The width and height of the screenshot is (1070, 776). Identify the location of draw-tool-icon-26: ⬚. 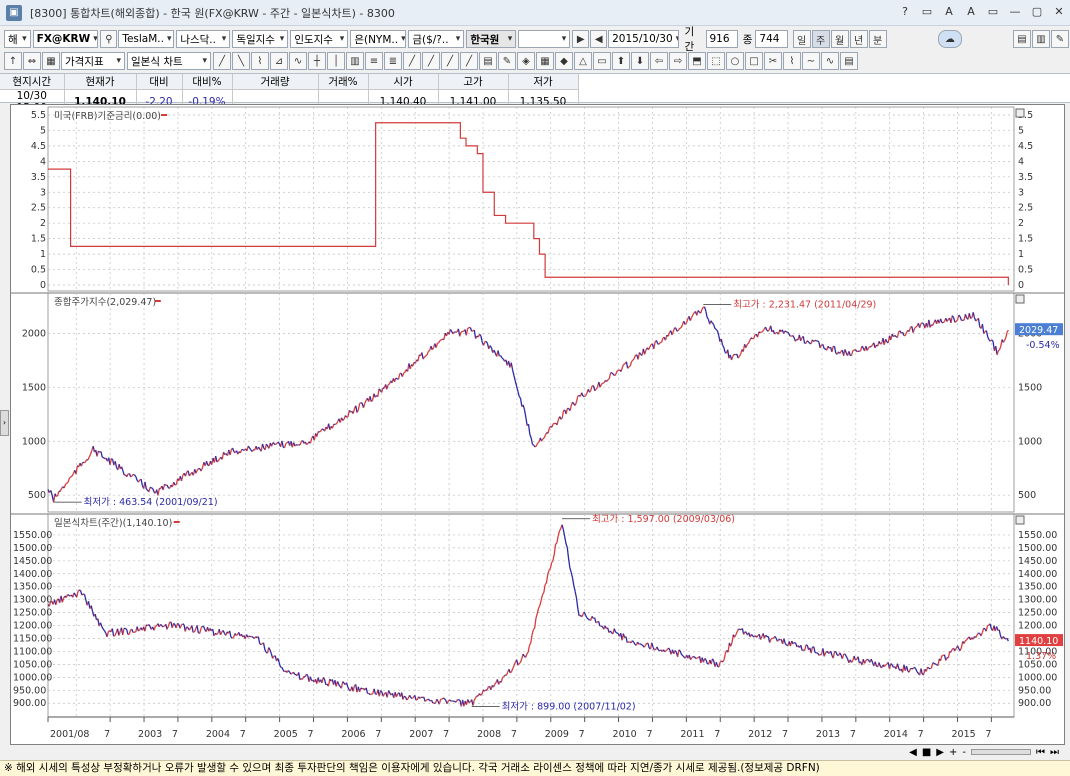
(716, 61).